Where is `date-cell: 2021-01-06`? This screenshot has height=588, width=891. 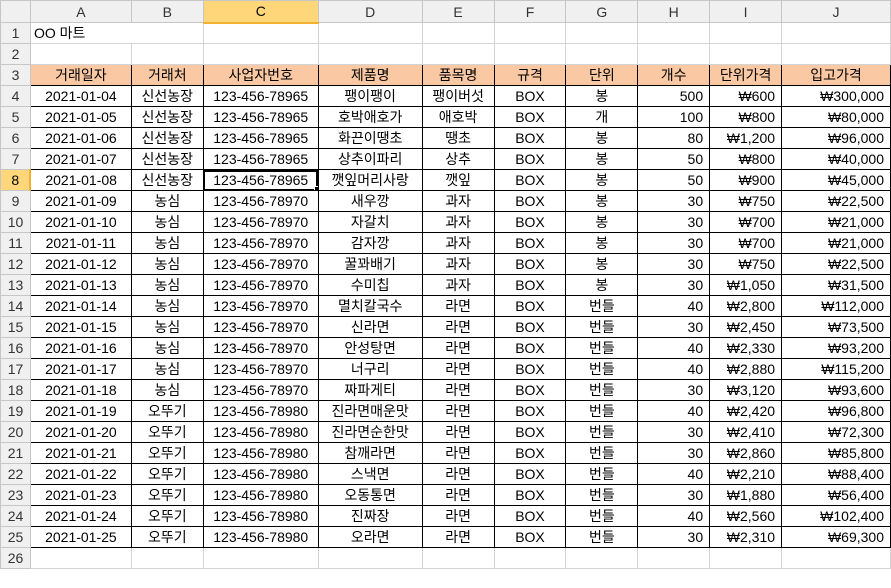 date-cell: 2021-01-06 is located at coordinates (80, 138).